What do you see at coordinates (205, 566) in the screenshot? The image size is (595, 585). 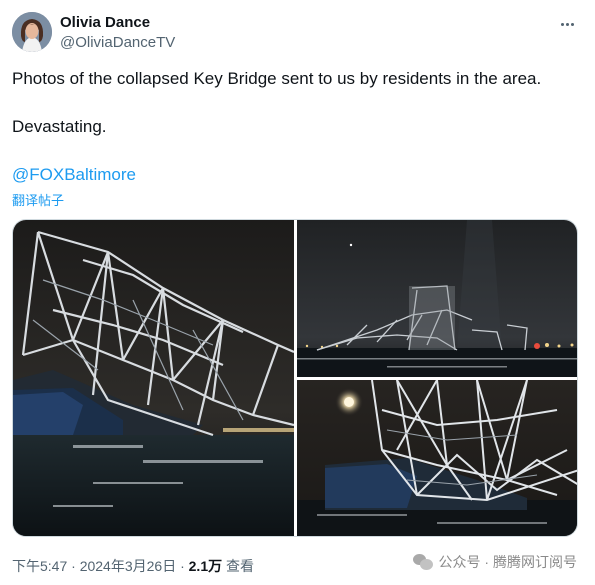 I see `view-count: 2.1万` at bounding box center [205, 566].